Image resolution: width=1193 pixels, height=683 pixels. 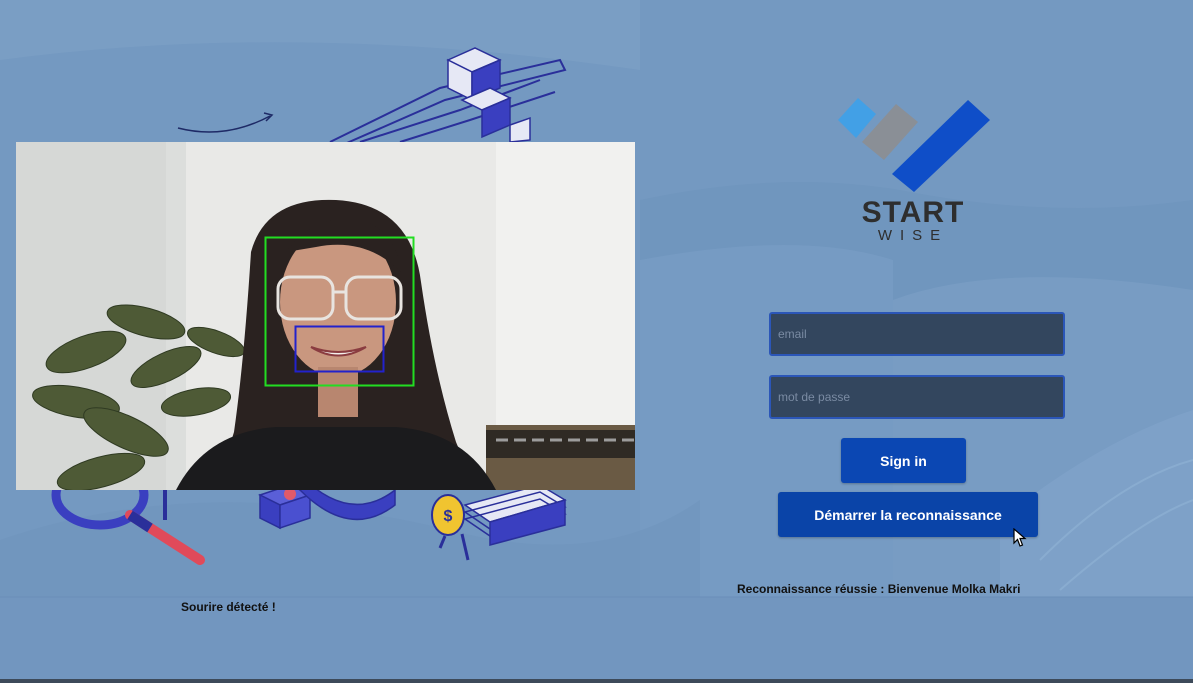 What do you see at coordinates (913, 212) in the screenshot?
I see `logo-text-start: START` at bounding box center [913, 212].